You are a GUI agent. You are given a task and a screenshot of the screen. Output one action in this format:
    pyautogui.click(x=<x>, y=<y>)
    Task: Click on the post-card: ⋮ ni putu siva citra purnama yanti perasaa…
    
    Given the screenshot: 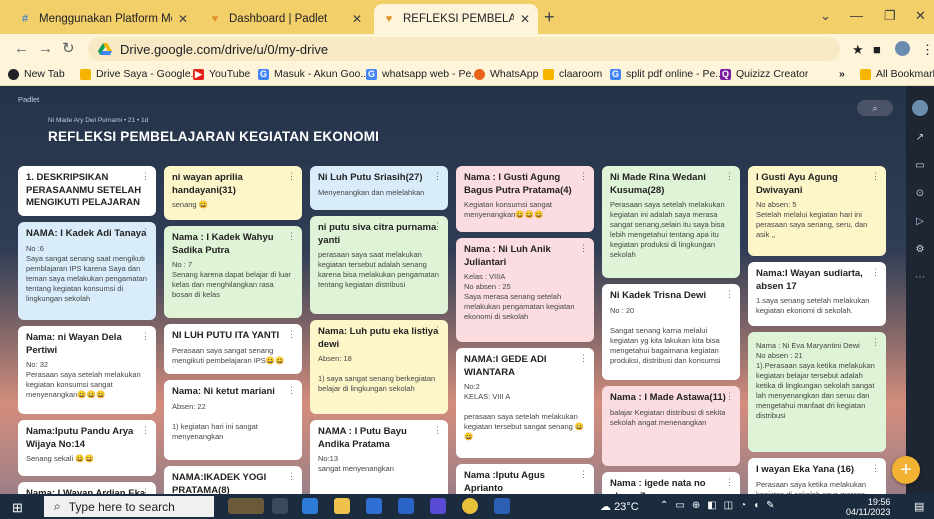 What is the action you would take?
    pyautogui.click(x=379, y=265)
    